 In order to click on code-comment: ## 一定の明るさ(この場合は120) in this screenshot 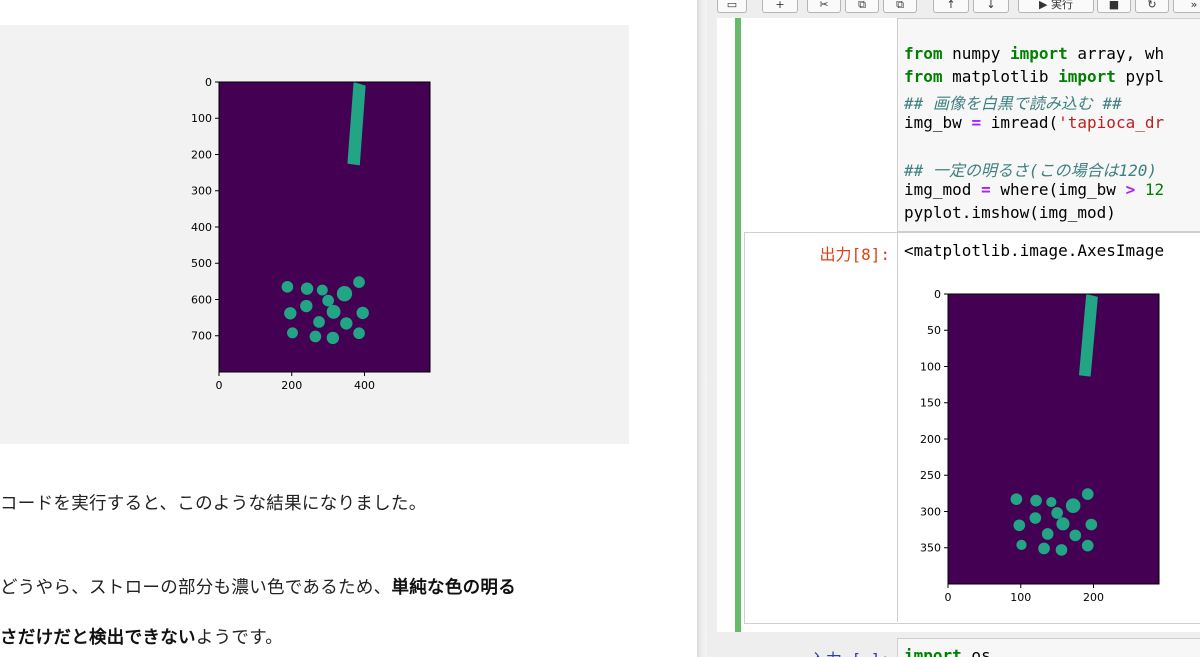, I will do `click(1031, 170)`.